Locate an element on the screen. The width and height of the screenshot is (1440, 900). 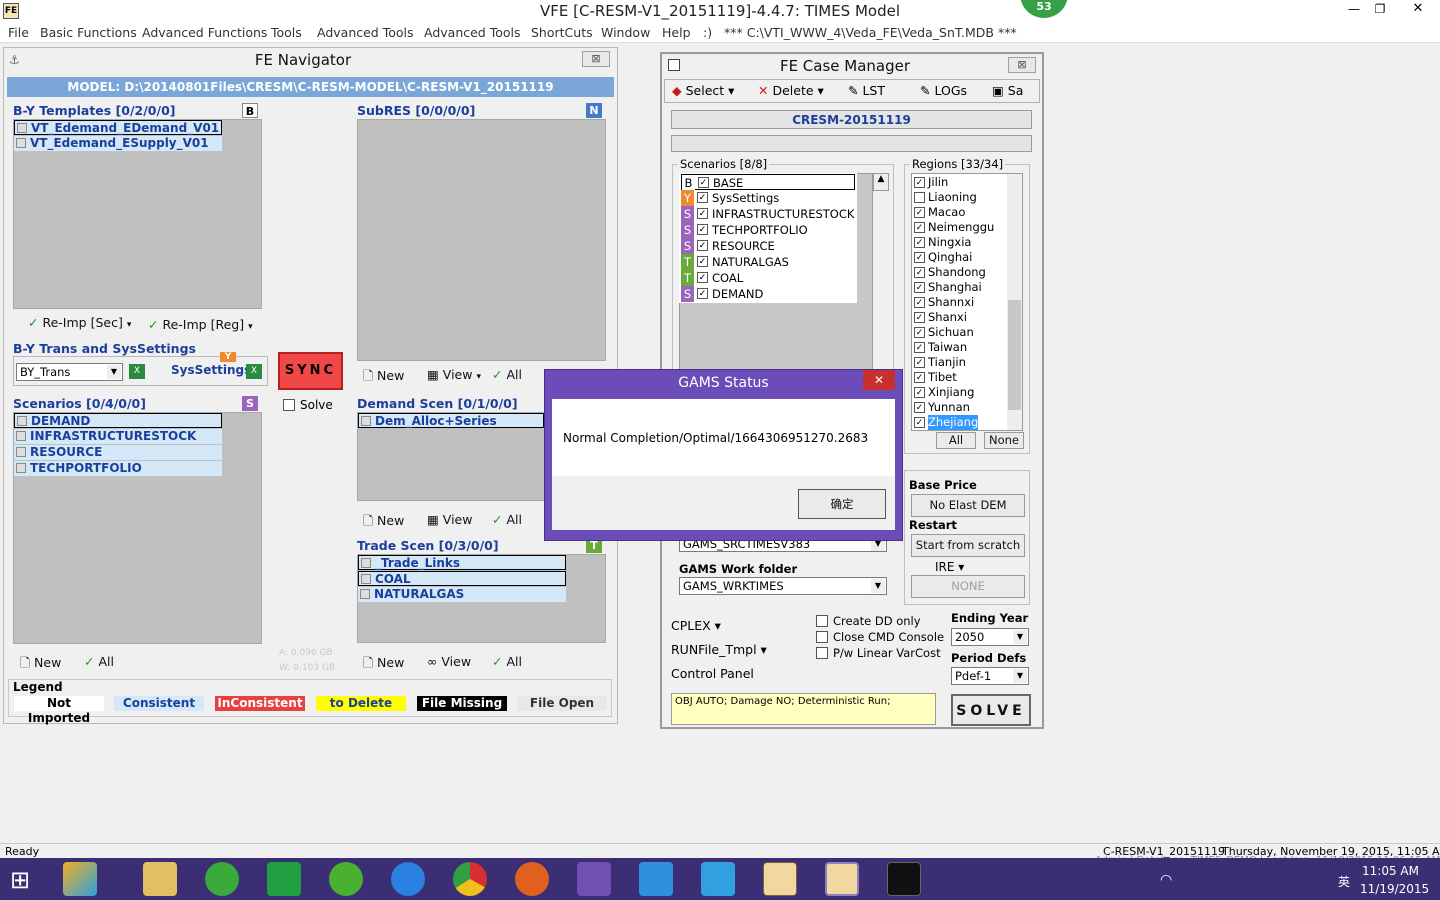
scroll-up-button: ▲ is located at coordinates (881, 182).